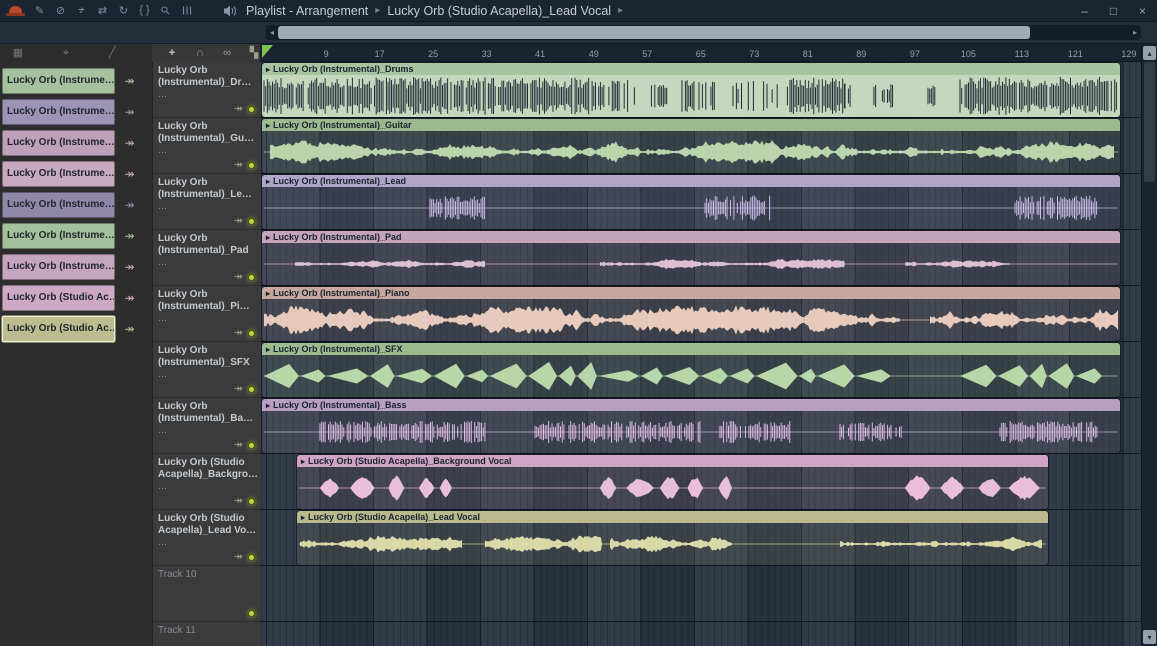  I want to click on track-header: Track 10, so click(206, 594).